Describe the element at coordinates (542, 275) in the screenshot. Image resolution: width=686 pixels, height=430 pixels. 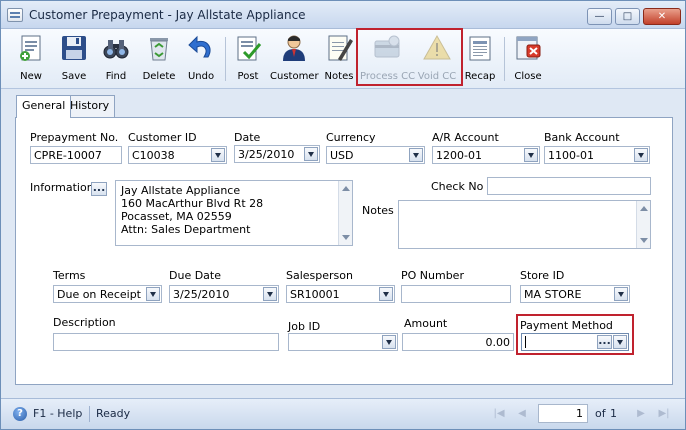
I see `store-id-label: Store ID` at that location.